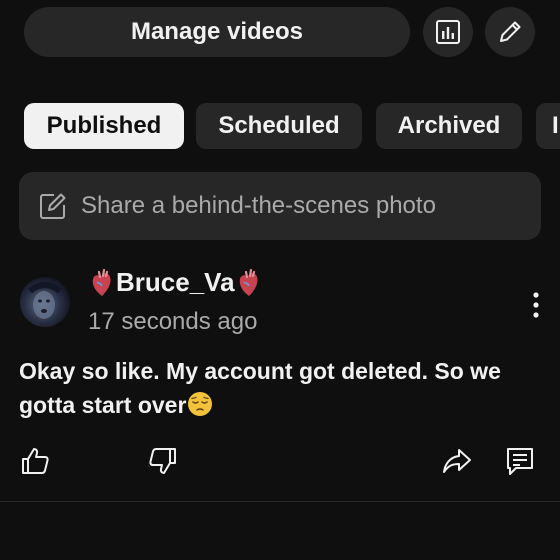  I want to click on author-name: Bruce_Va, so click(175, 282).